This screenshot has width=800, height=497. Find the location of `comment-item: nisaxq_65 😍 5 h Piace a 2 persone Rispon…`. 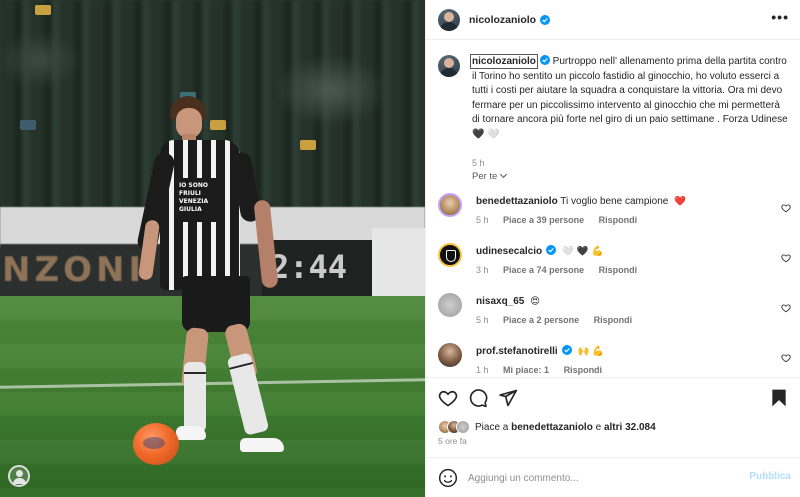

comment-item: nisaxq_65 😍 5 h Piace a 2 persone Rispon… is located at coordinates (615, 313).